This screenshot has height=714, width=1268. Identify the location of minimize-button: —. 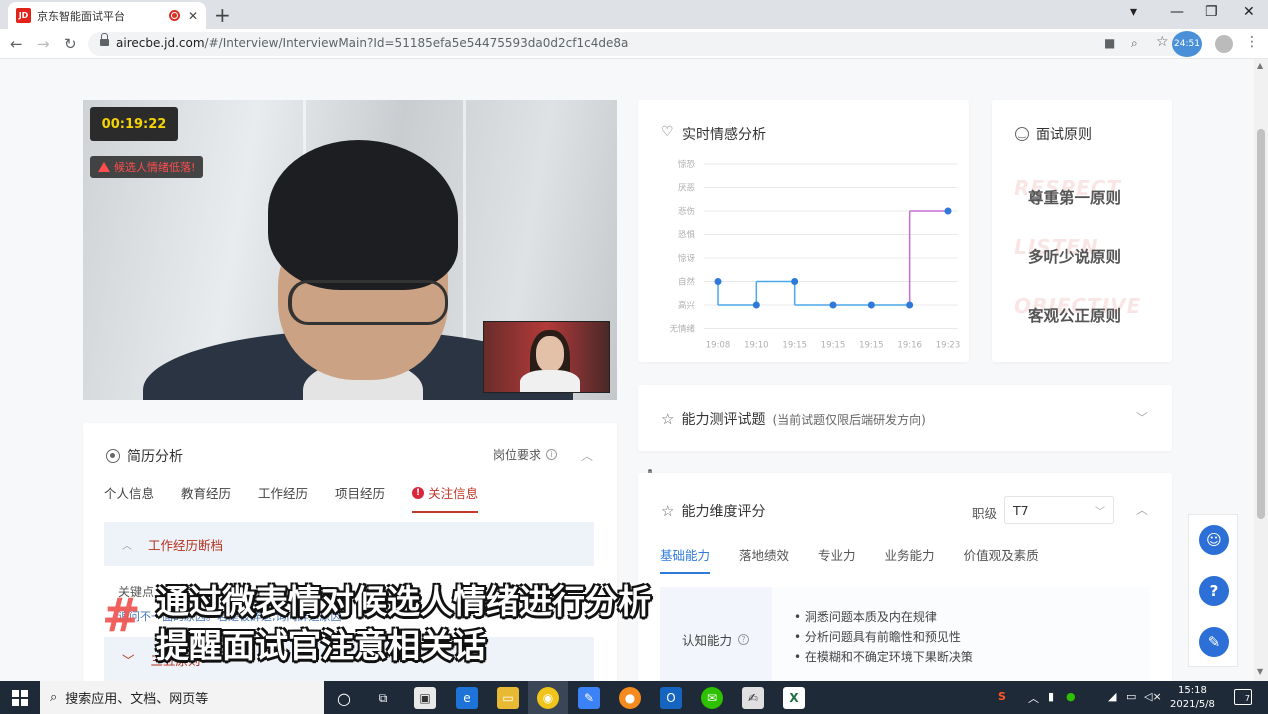
(1177, 12).